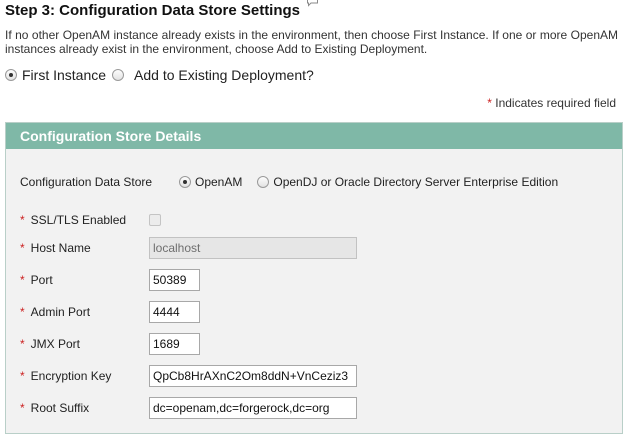  I want to click on ssl-row: * SSL/TLS Enabled, so click(90, 220).